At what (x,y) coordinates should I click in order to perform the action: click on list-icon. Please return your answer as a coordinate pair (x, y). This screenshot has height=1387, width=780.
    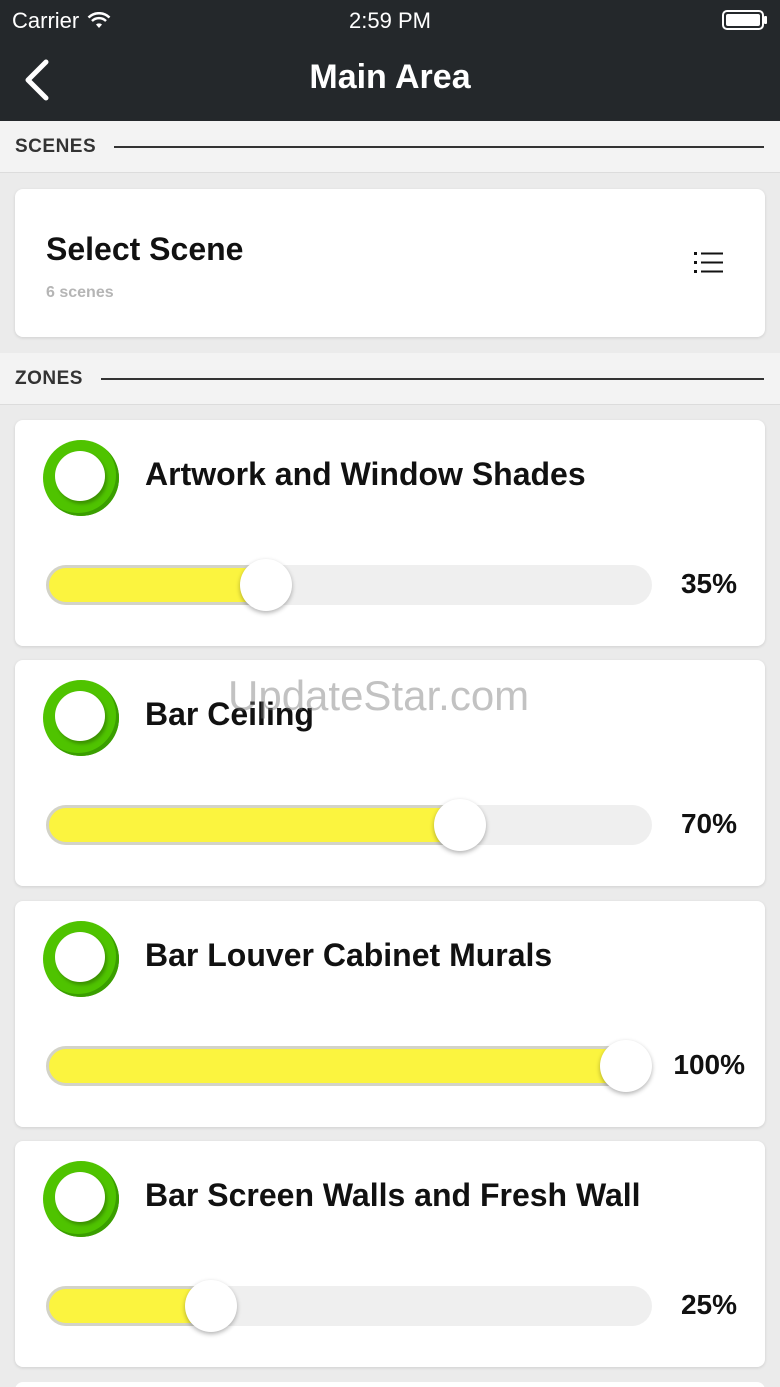
    Looking at the image, I should click on (709, 263).